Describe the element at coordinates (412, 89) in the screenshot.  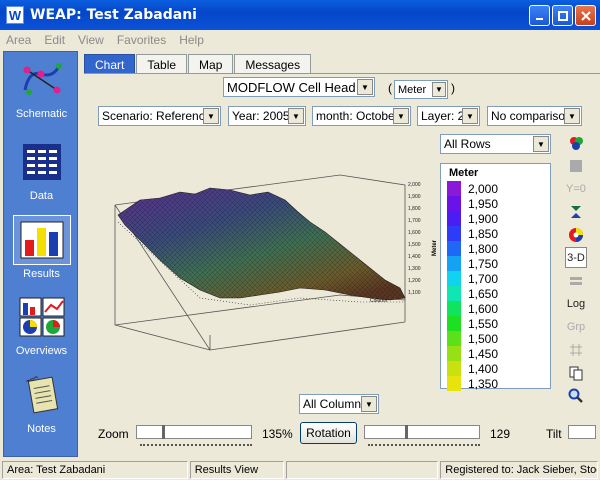
I see `unit-value: Meter` at that location.